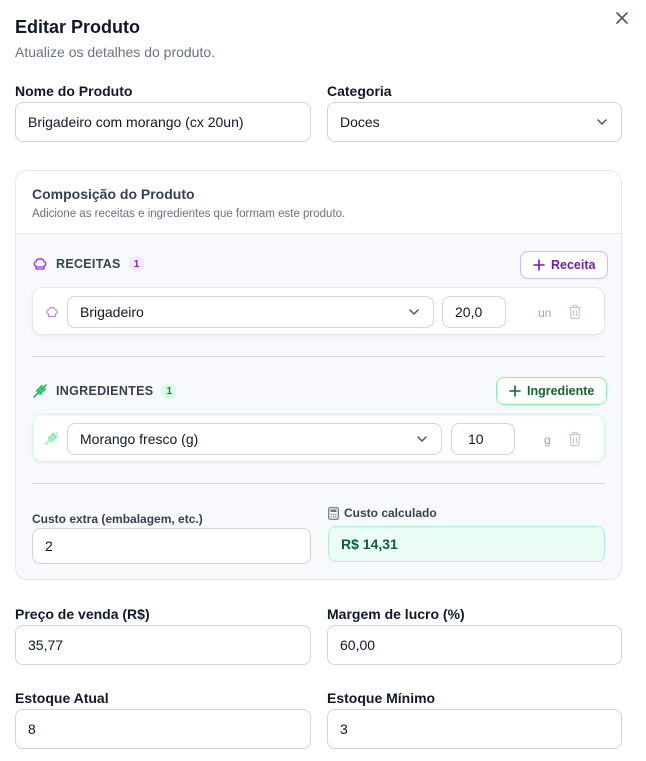  Describe the element at coordinates (136, 264) in the screenshot. I see `recipes-count-badge: 1` at that location.